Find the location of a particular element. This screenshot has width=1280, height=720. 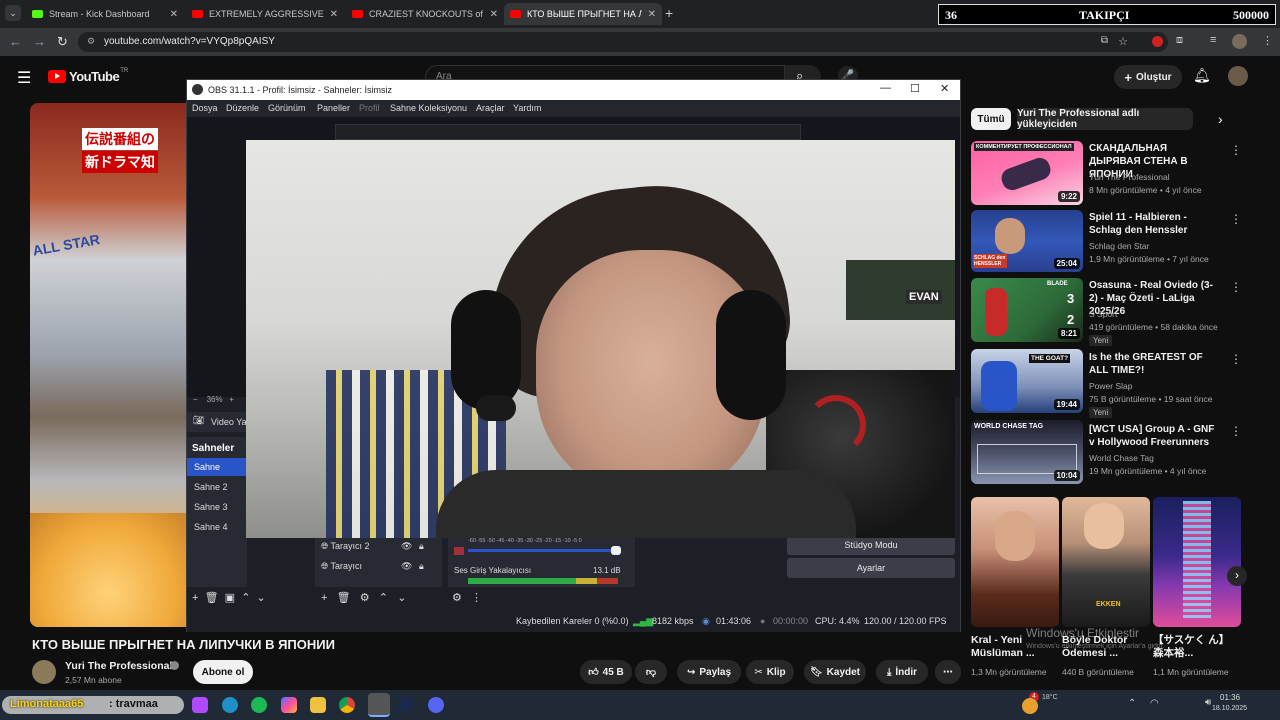

recommendation-thumbnail: BLADE 3 2 8:21 is located at coordinates (1027, 310).